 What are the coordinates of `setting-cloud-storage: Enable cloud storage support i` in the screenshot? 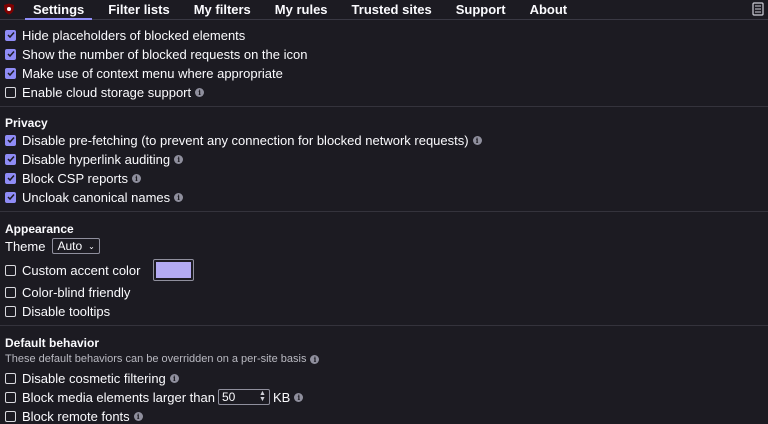 It's located at (105, 92).